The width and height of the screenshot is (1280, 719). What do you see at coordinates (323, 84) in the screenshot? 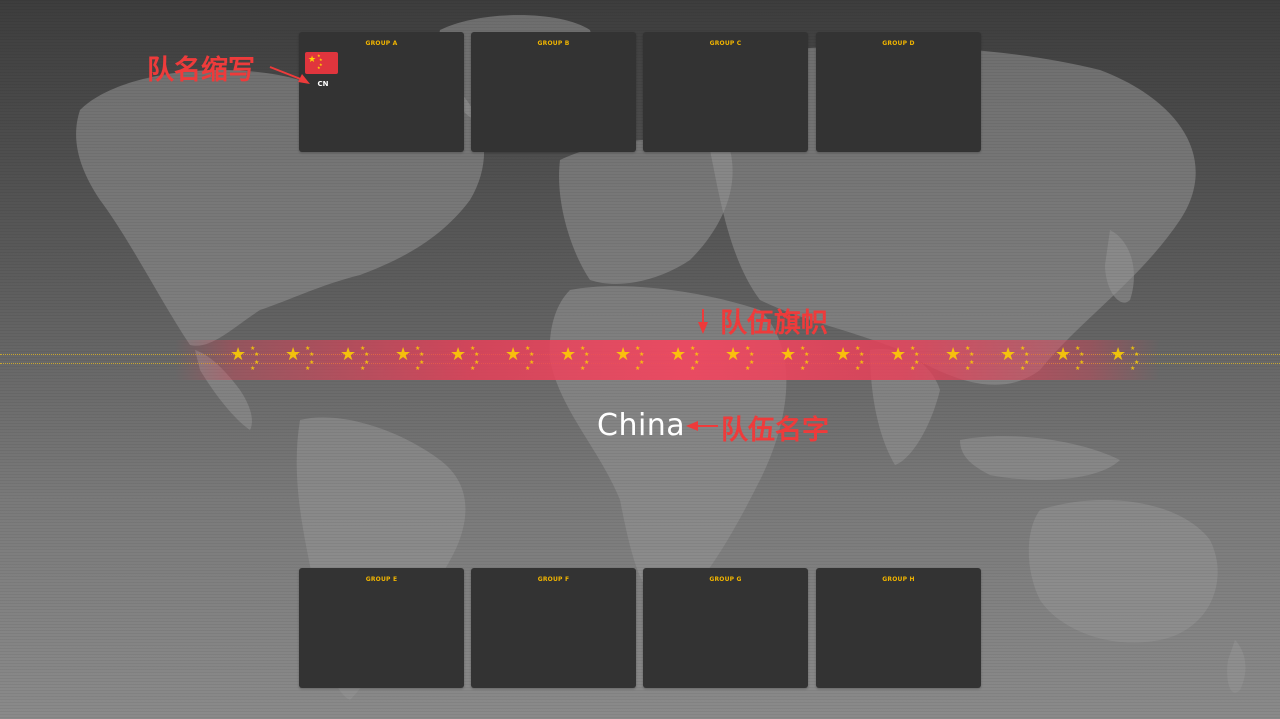
I see `team-abbr: CN` at bounding box center [323, 84].